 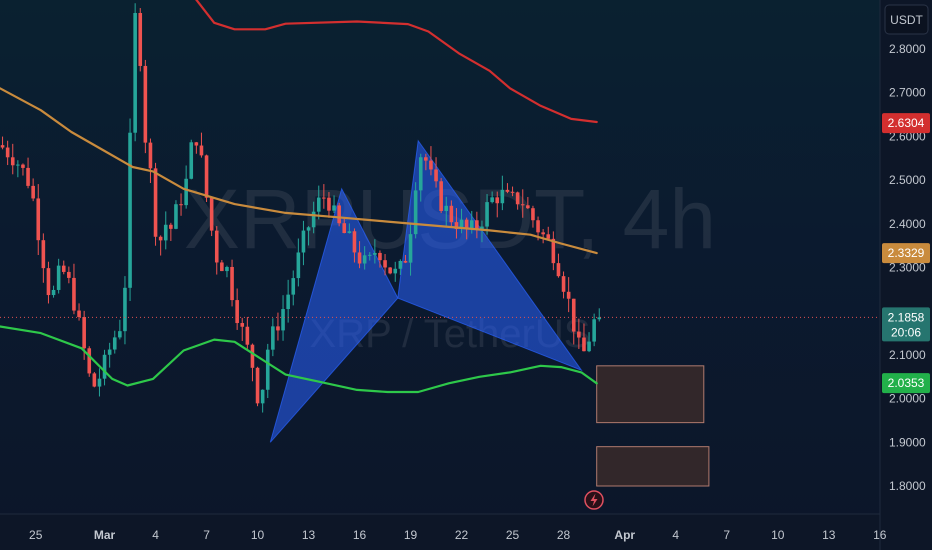 I want to click on y-tick-label: 2.1000, so click(x=907, y=355).